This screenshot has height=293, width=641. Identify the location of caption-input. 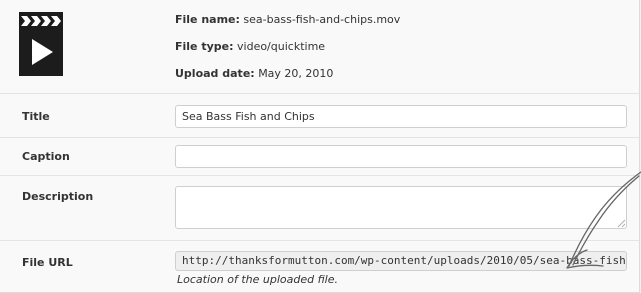
(401, 156).